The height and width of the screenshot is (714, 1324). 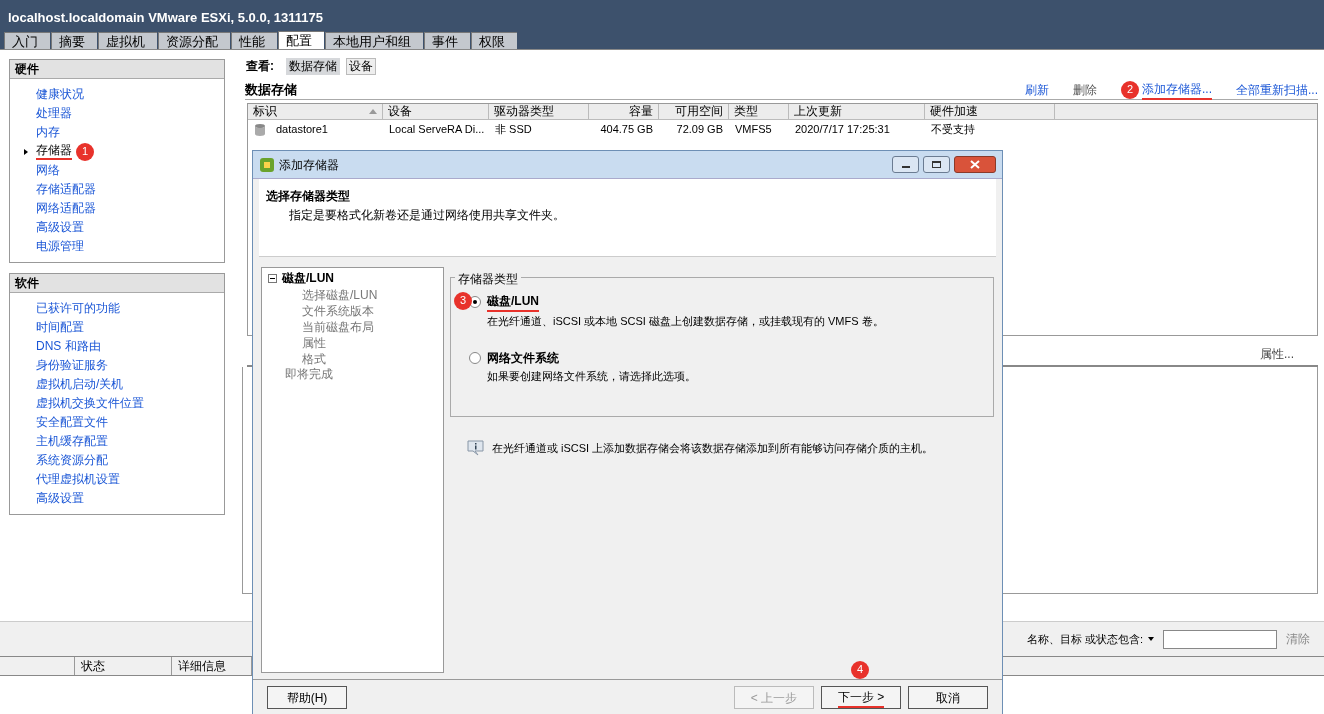 I want to click on sidebar-item: 存储器, so click(x=54, y=151).